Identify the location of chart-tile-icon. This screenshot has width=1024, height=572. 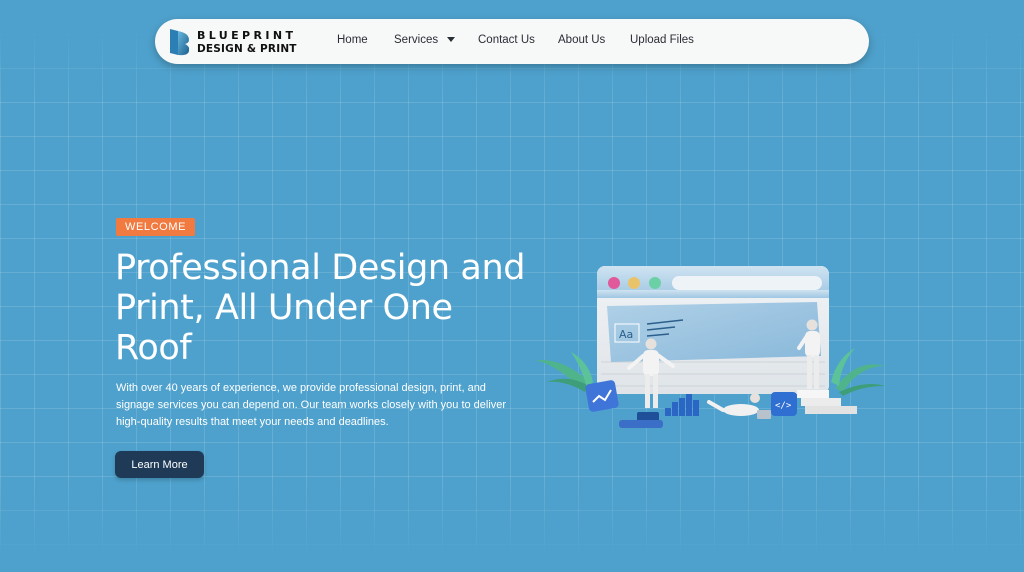
(602, 396).